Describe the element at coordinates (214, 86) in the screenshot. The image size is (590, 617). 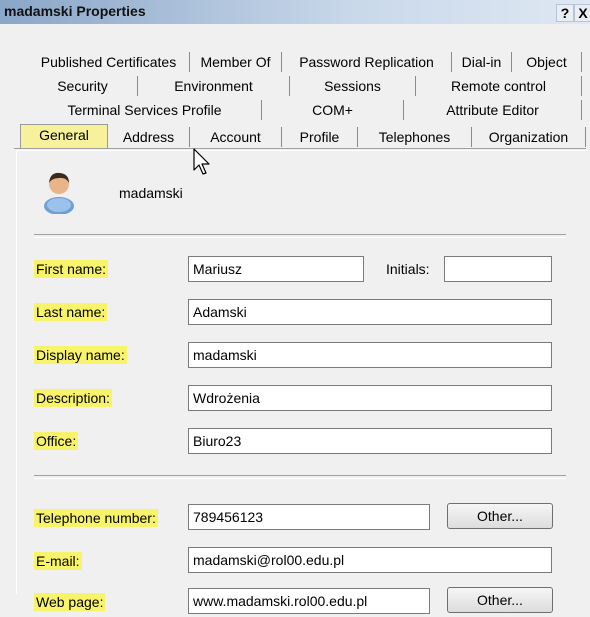
I see `tab-environment: Environment` at that location.